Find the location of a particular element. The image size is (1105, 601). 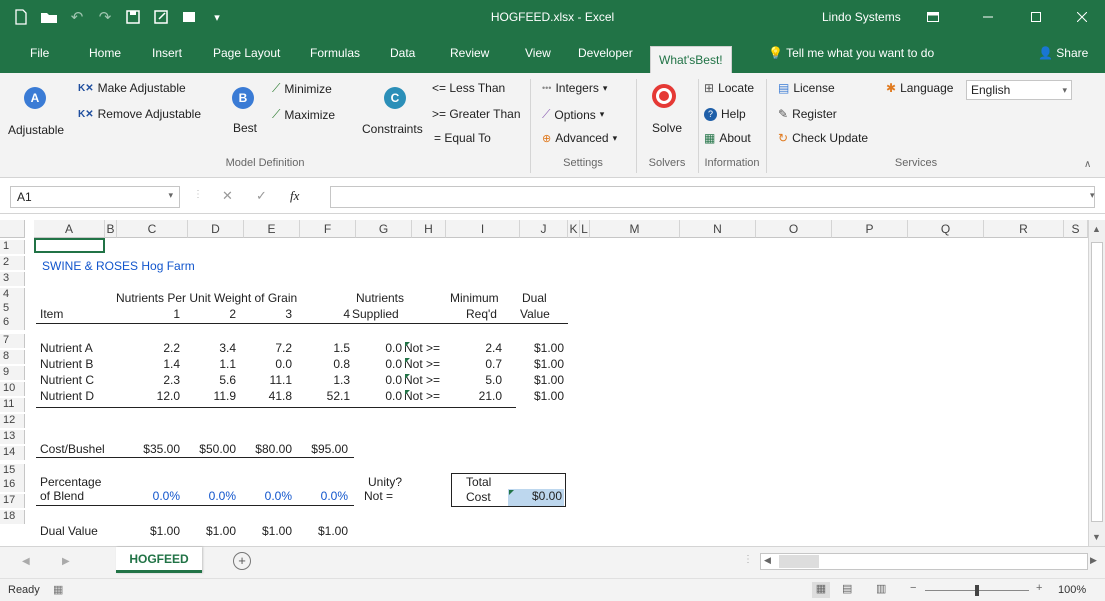

column-header: N is located at coordinates (718, 229).